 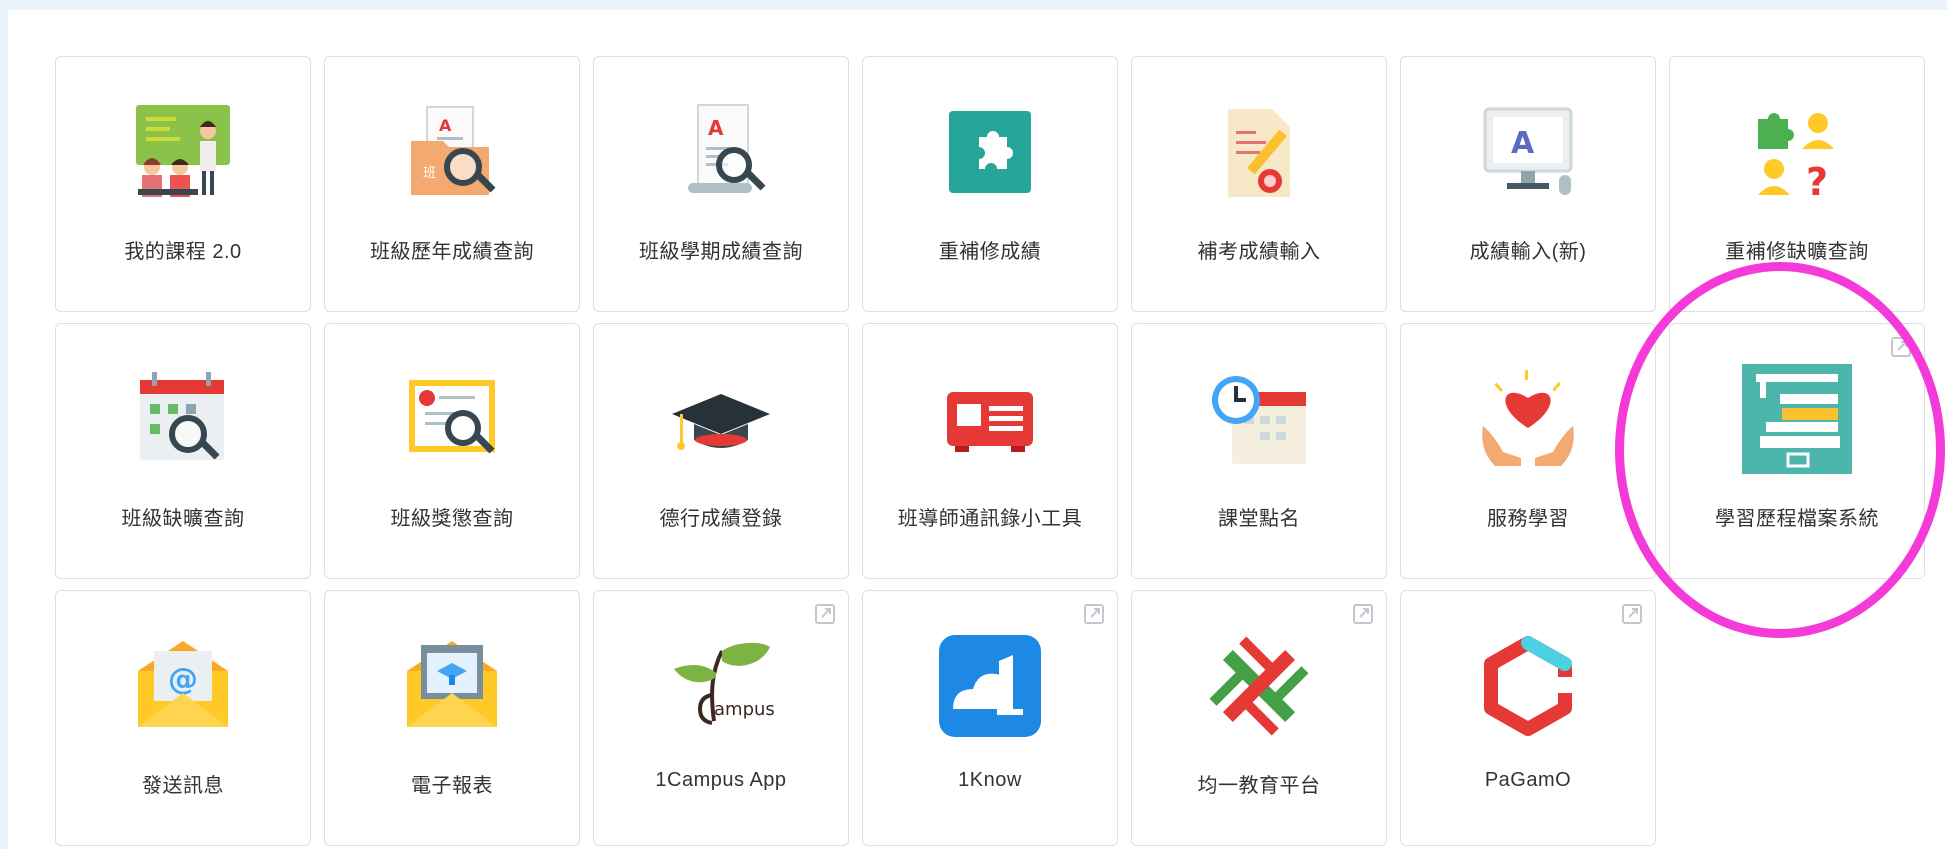 I want to click on app-label: 補考成績輸入, so click(x=1259, y=252).